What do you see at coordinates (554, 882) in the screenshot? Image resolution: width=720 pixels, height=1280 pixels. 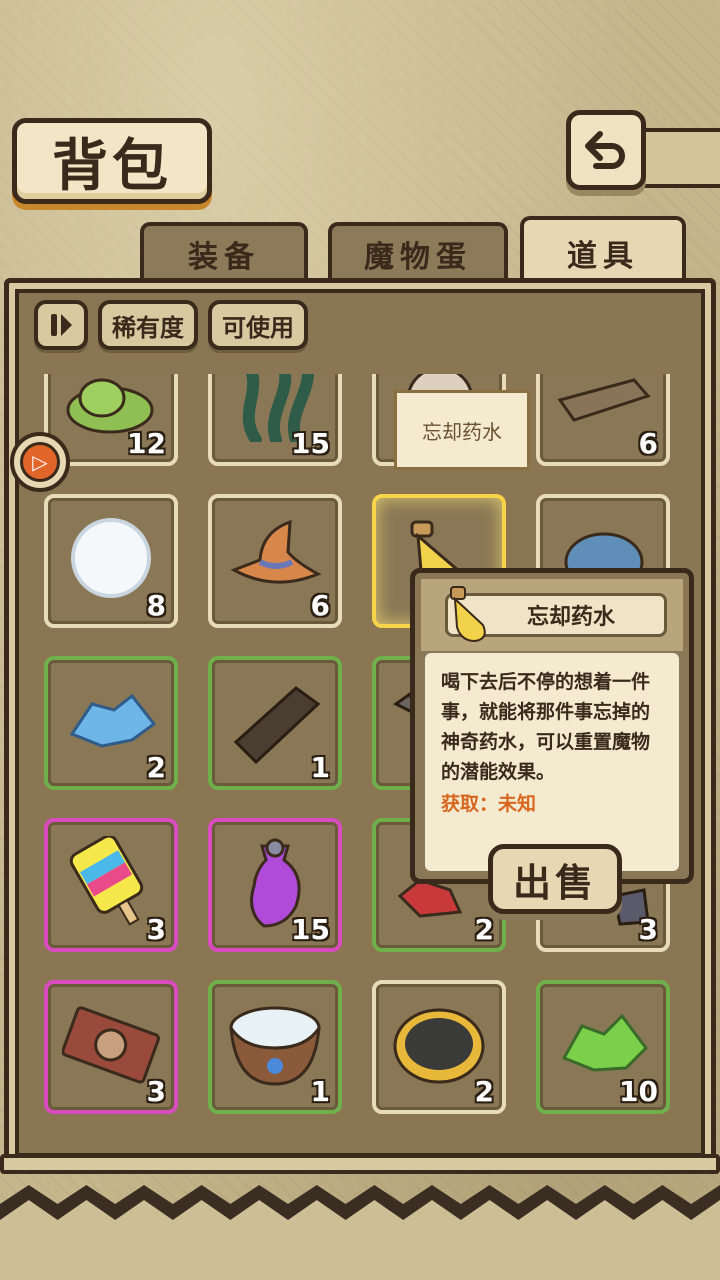 I see `sell-button-label: 出售` at bounding box center [554, 882].